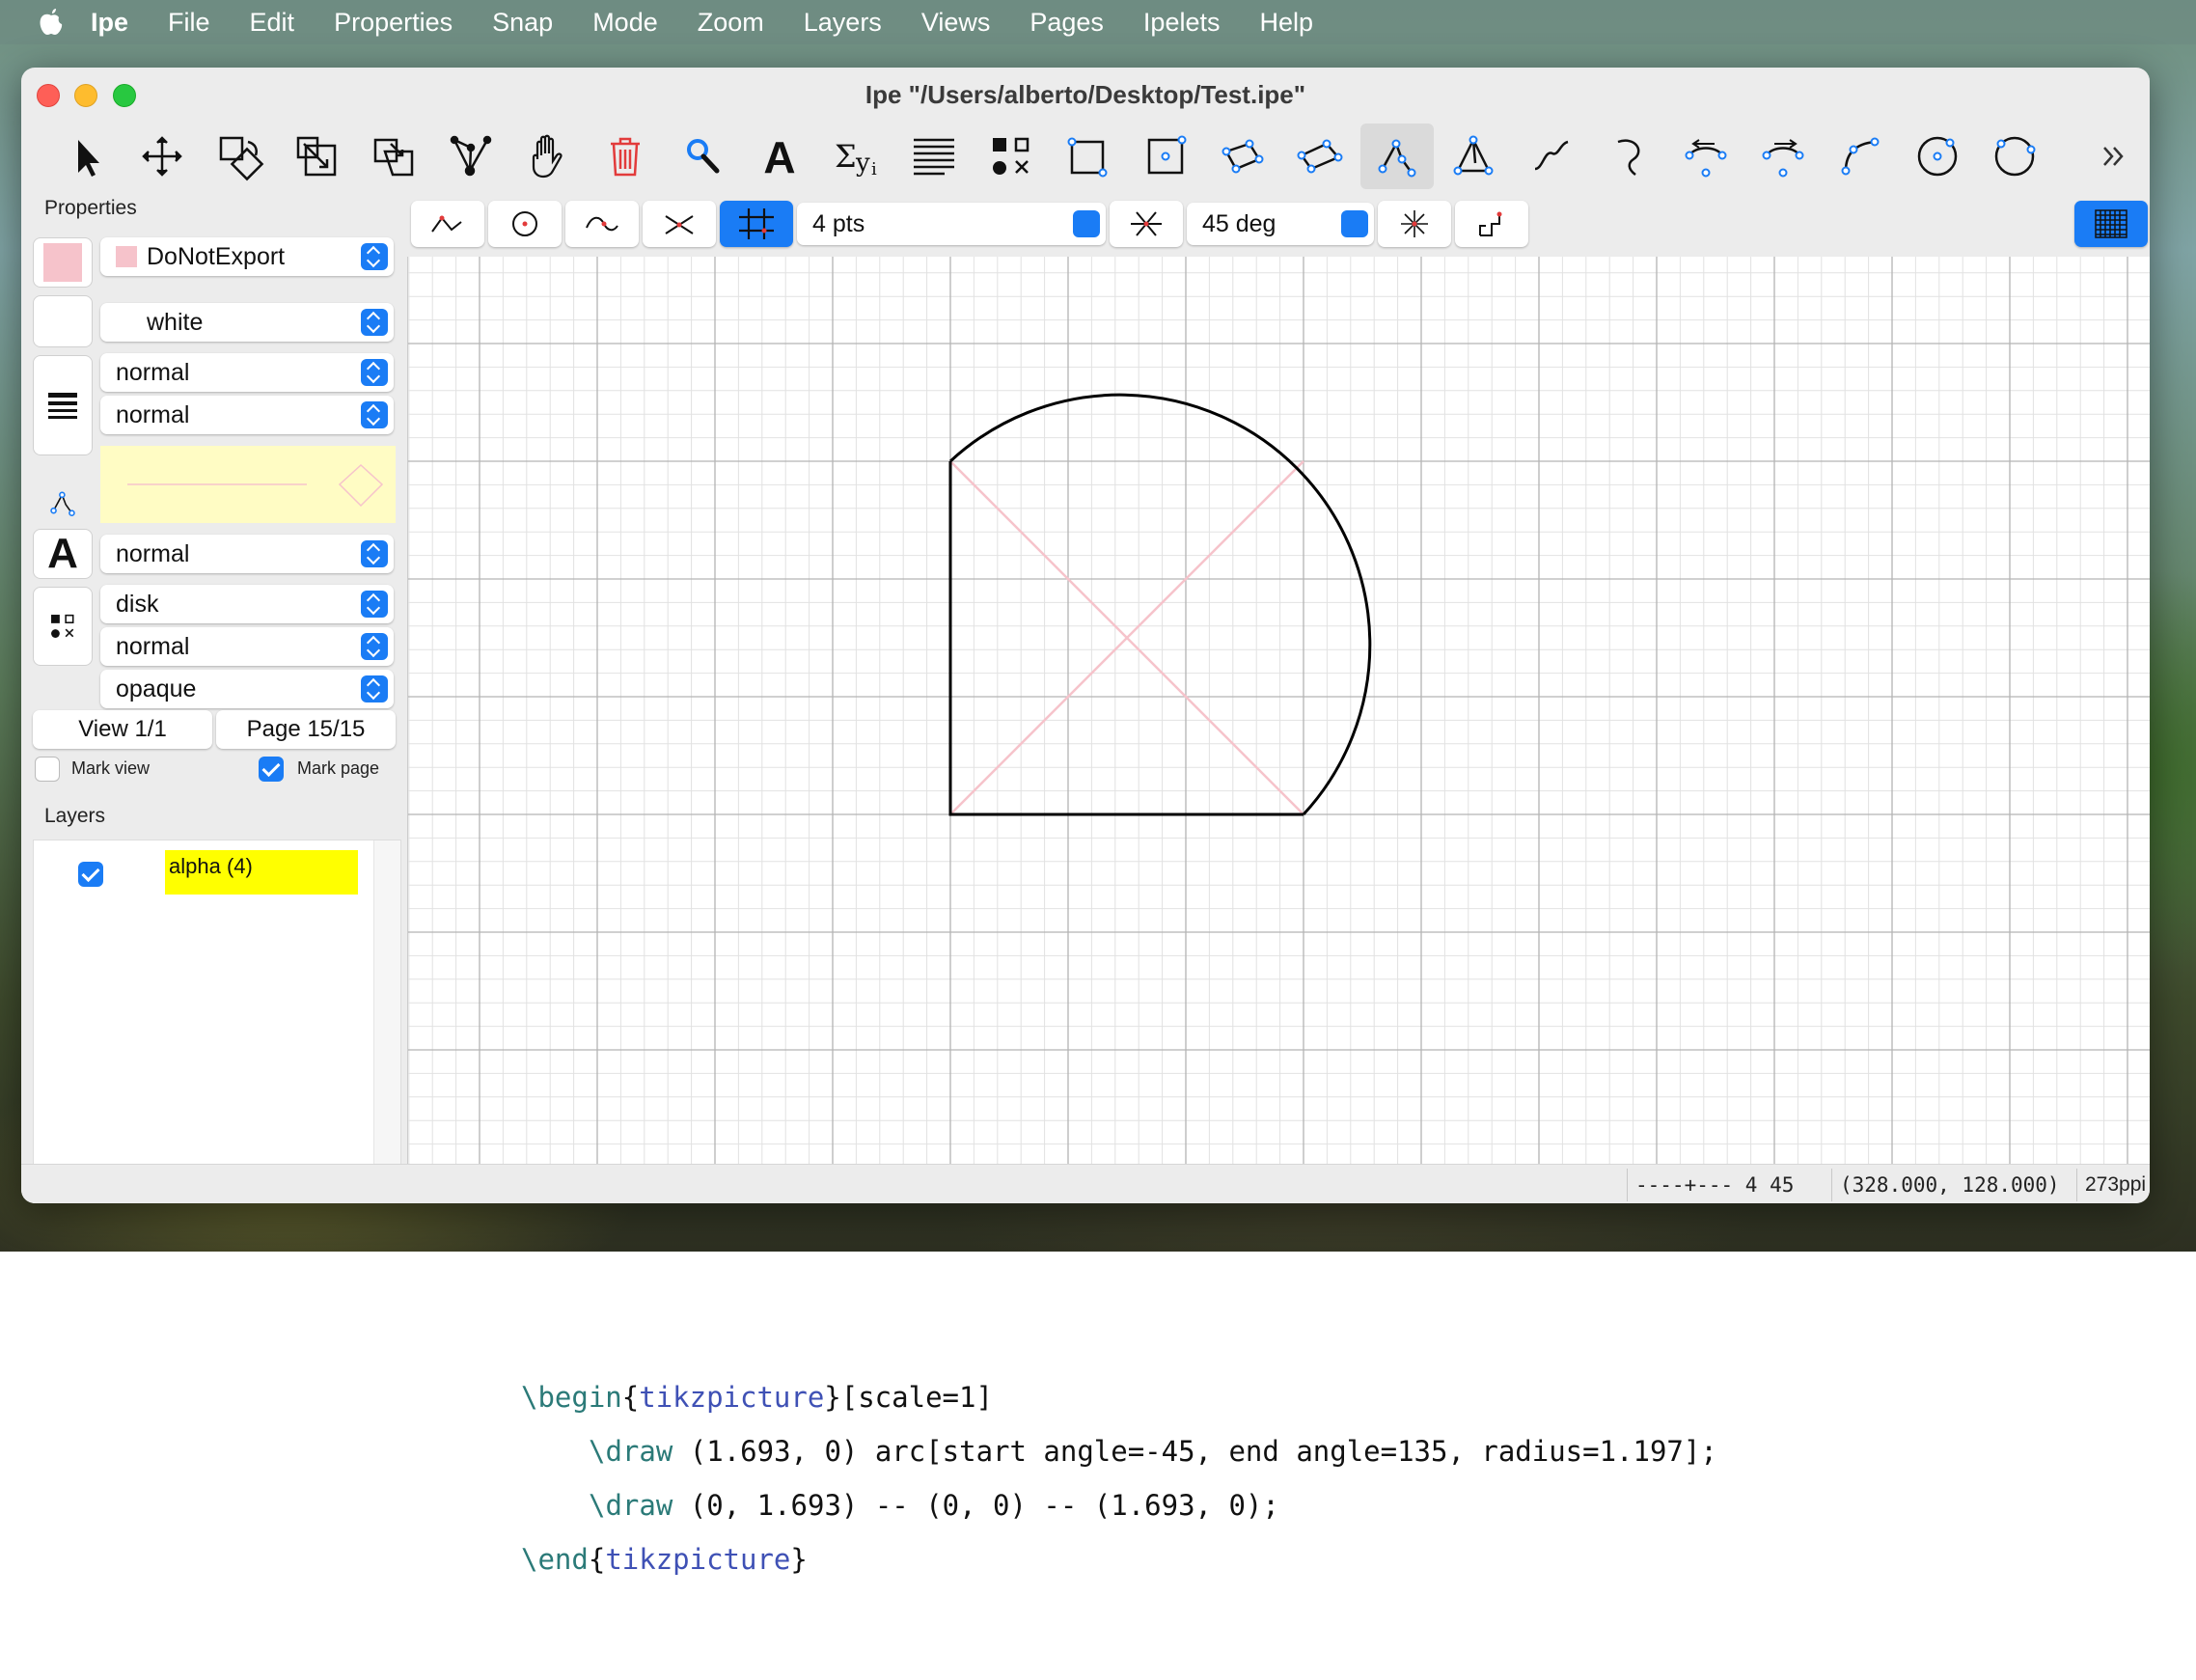 The width and height of the screenshot is (2196, 1680). Describe the element at coordinates (1280, 224) in the screenshot. I see `angle-select: 45 deg` at that location.